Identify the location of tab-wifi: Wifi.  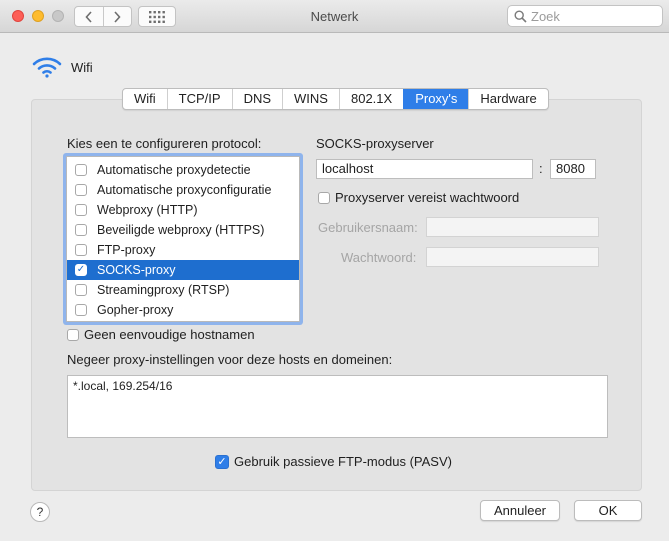
(145, 99).